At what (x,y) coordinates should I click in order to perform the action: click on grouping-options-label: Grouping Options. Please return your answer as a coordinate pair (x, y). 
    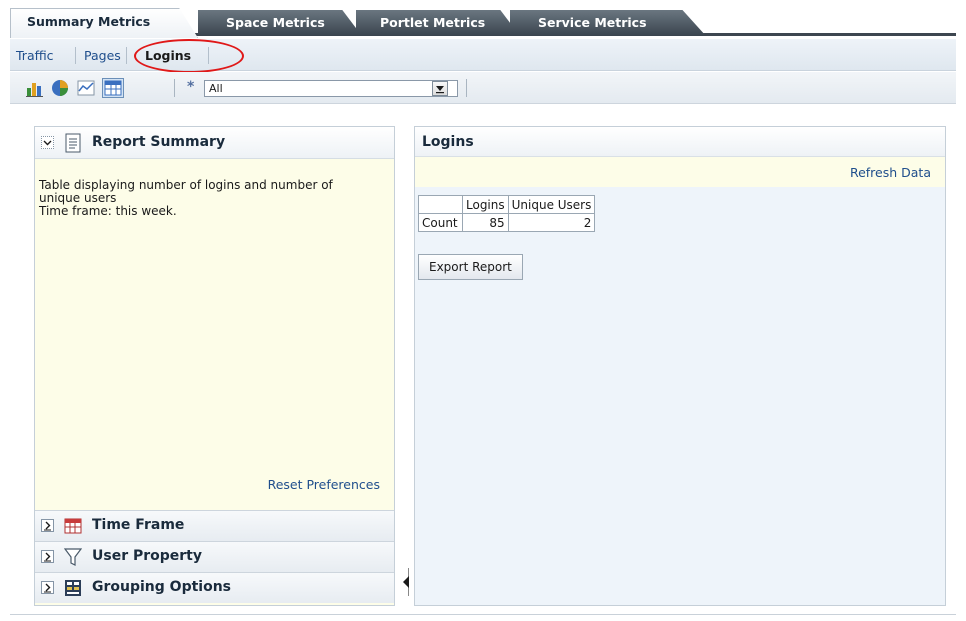
    Looking at the image, I should click on (161, 587).